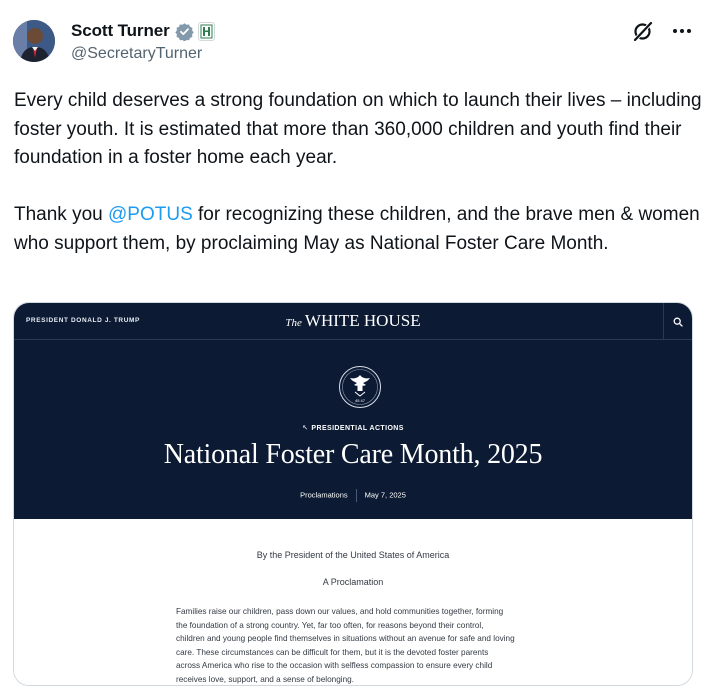  What do you see at coordinates (293, 323) in the screenshot?
I see `logo-the: The` at bounding box center [293, 323].